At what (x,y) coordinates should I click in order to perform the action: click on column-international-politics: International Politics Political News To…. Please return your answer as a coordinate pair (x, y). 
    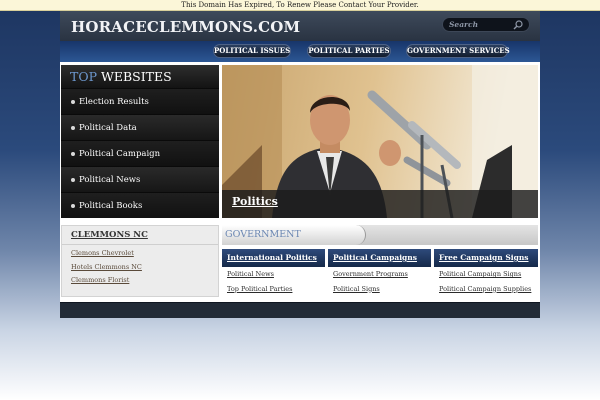
    Looking at the image, I should click on (273, 272).